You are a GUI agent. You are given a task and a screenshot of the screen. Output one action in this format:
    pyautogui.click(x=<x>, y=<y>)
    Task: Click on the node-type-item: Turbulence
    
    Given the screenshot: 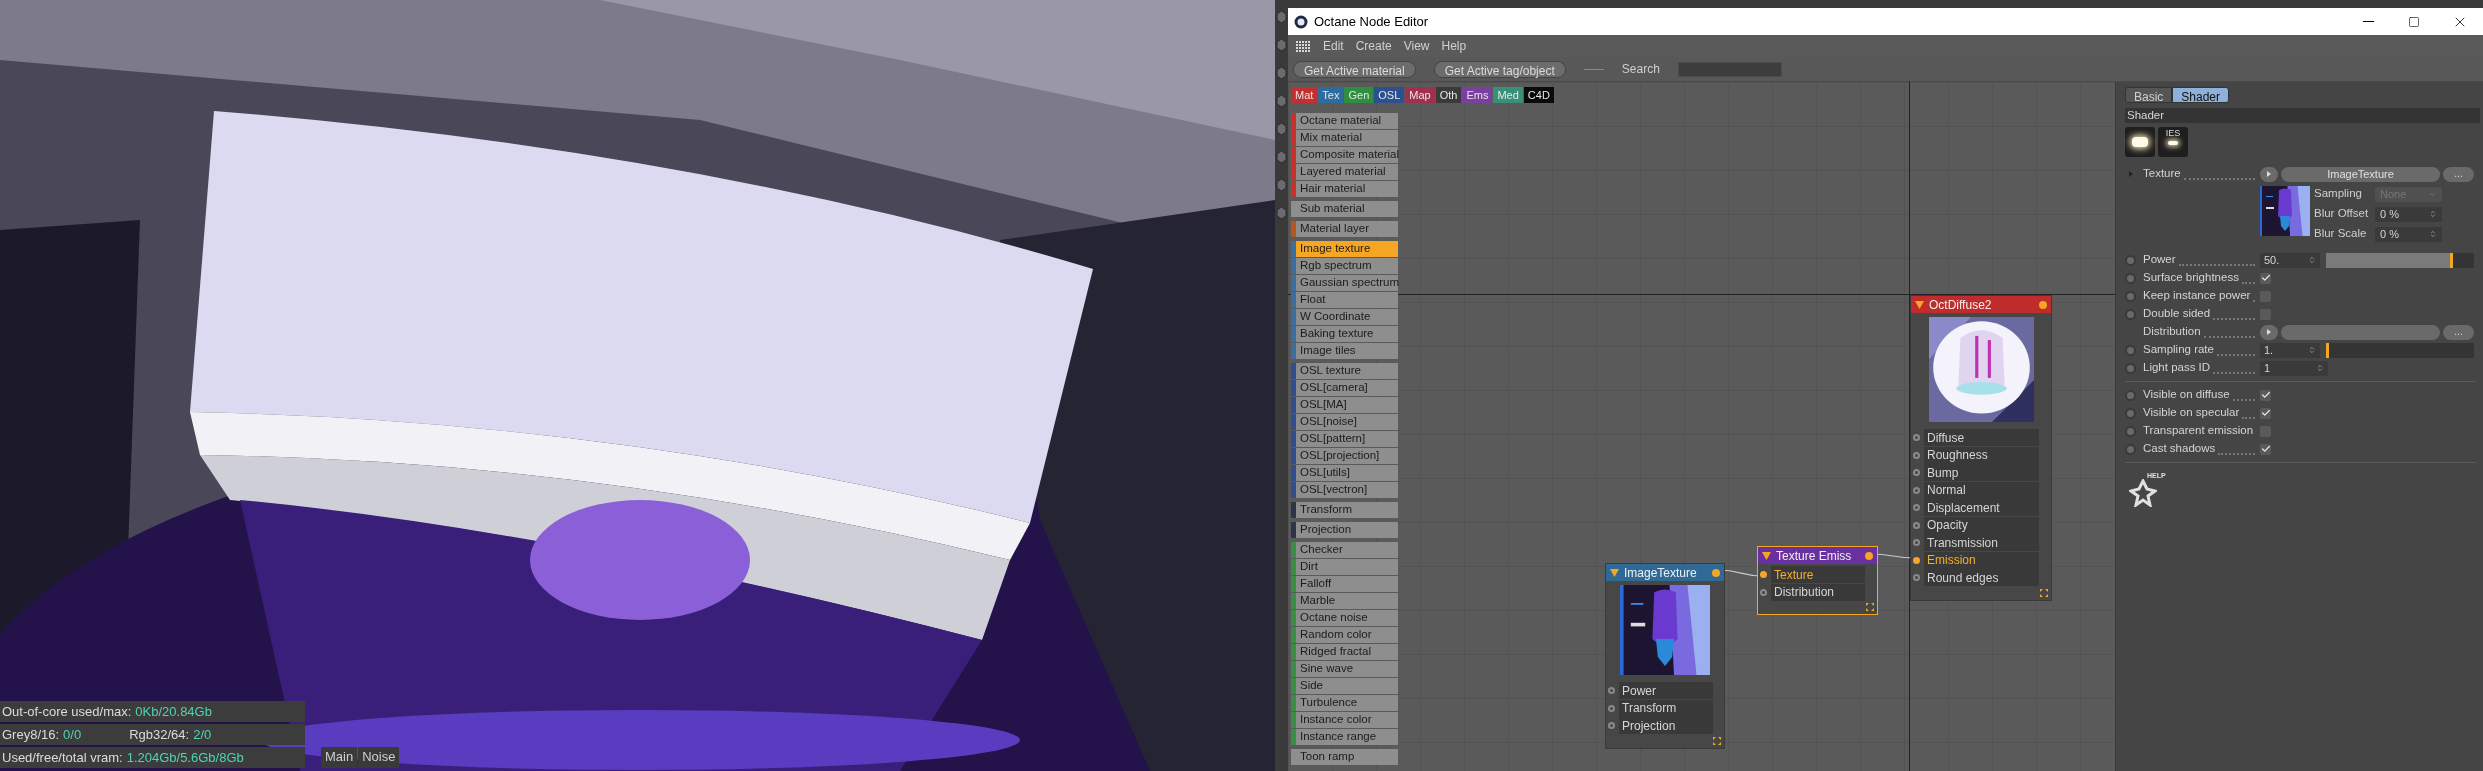 What is the action you would take?
    pyautogui.click(x=1344, y=703)
    